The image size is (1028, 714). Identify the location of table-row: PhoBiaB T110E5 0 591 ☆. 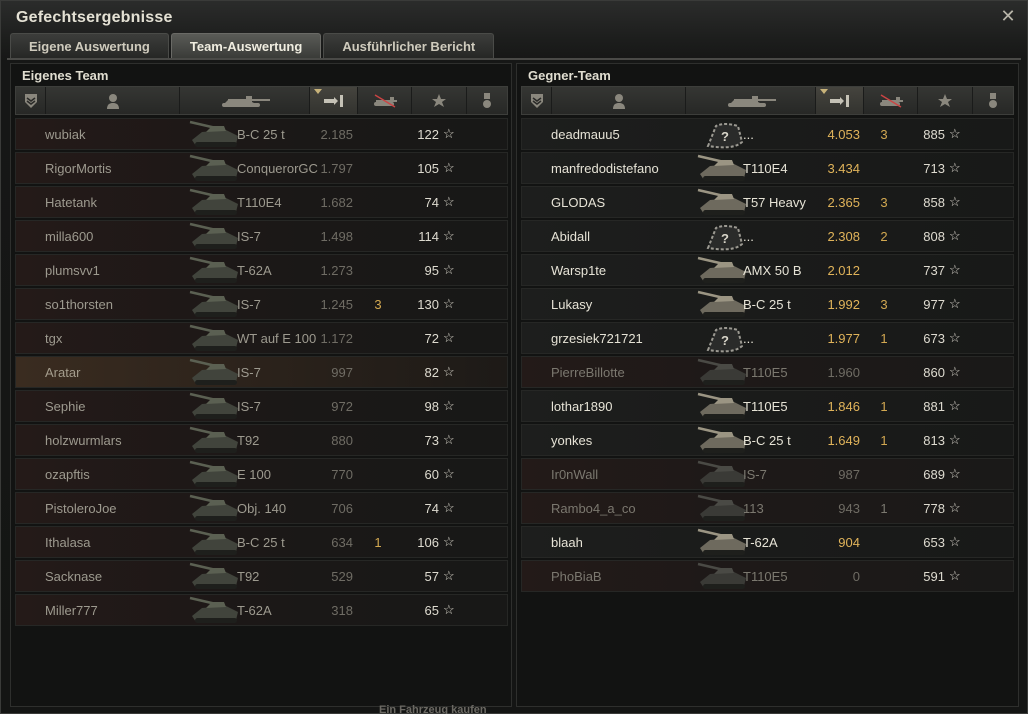
(767, 576).